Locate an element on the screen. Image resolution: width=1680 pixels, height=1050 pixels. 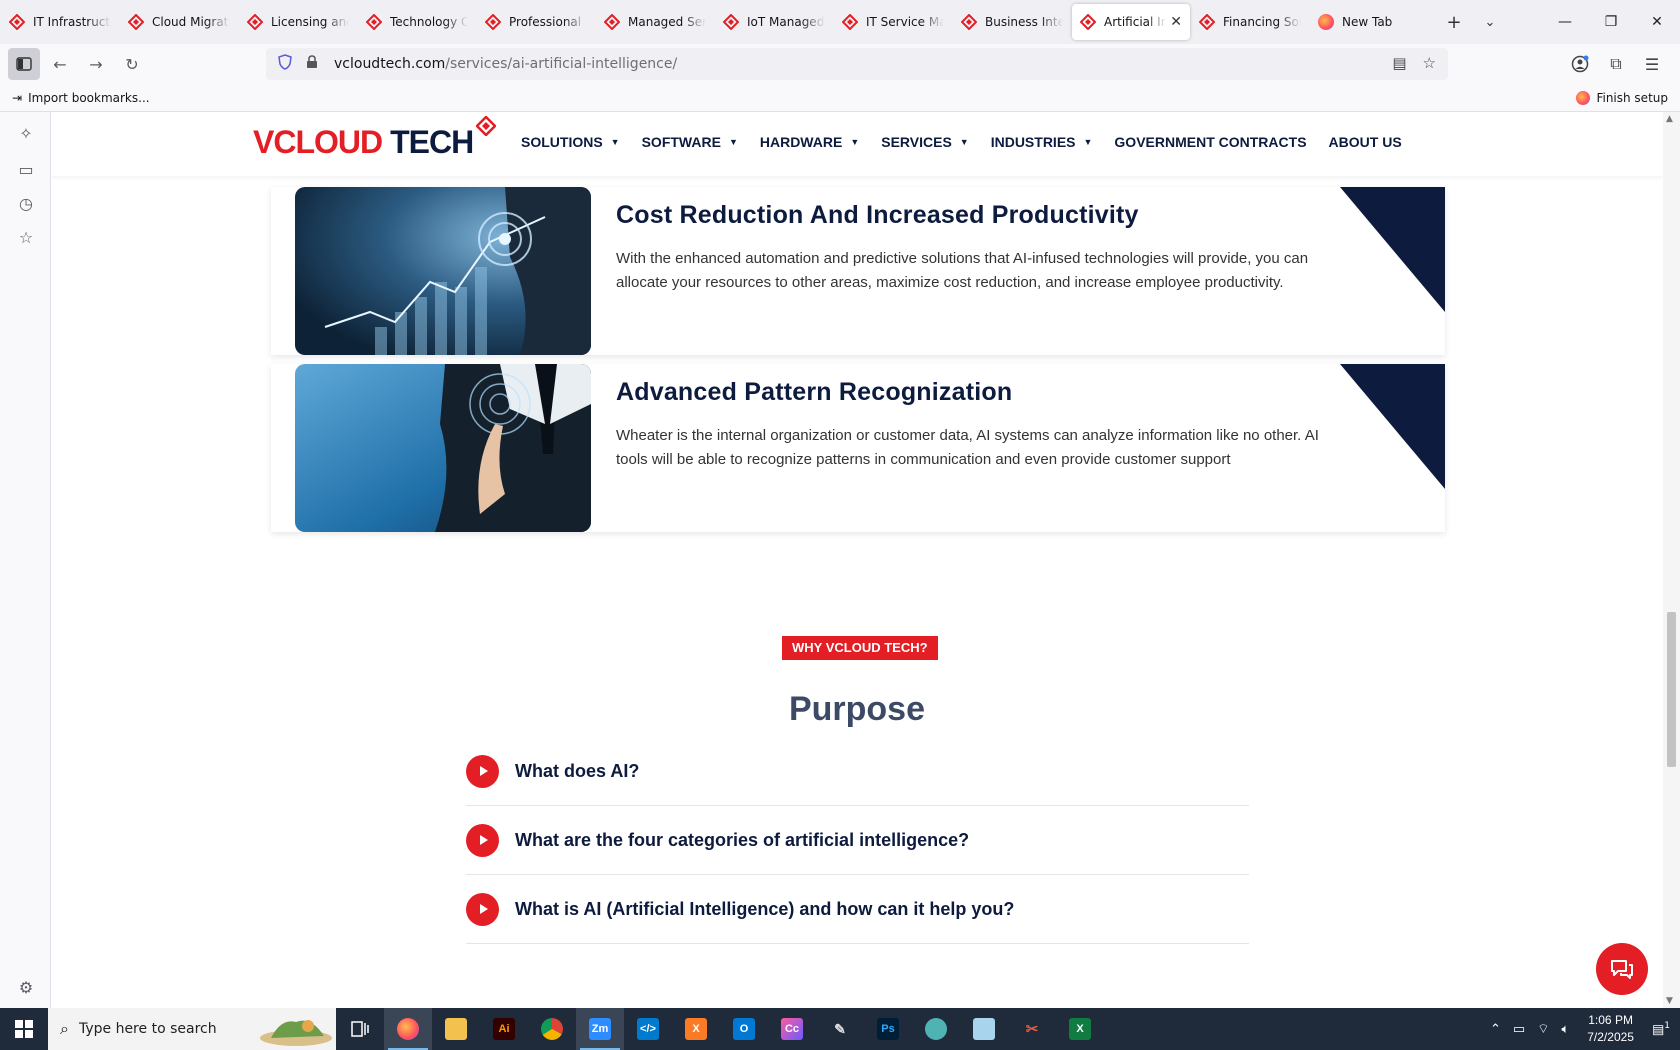
menu-icon: ☰ is located at coordinates (1652, 64).